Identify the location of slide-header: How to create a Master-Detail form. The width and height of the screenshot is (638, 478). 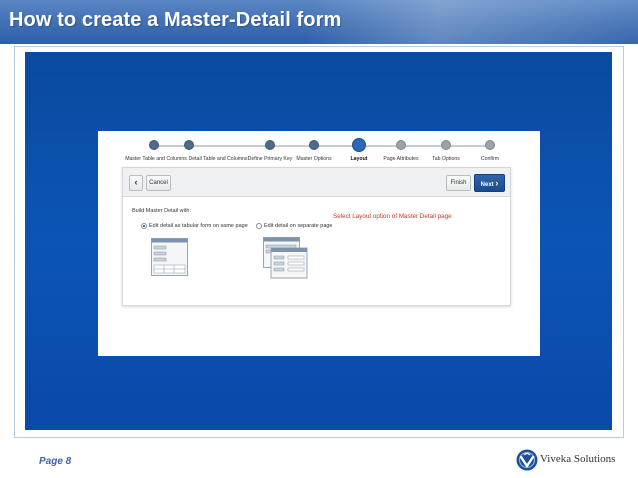
(319, 22).